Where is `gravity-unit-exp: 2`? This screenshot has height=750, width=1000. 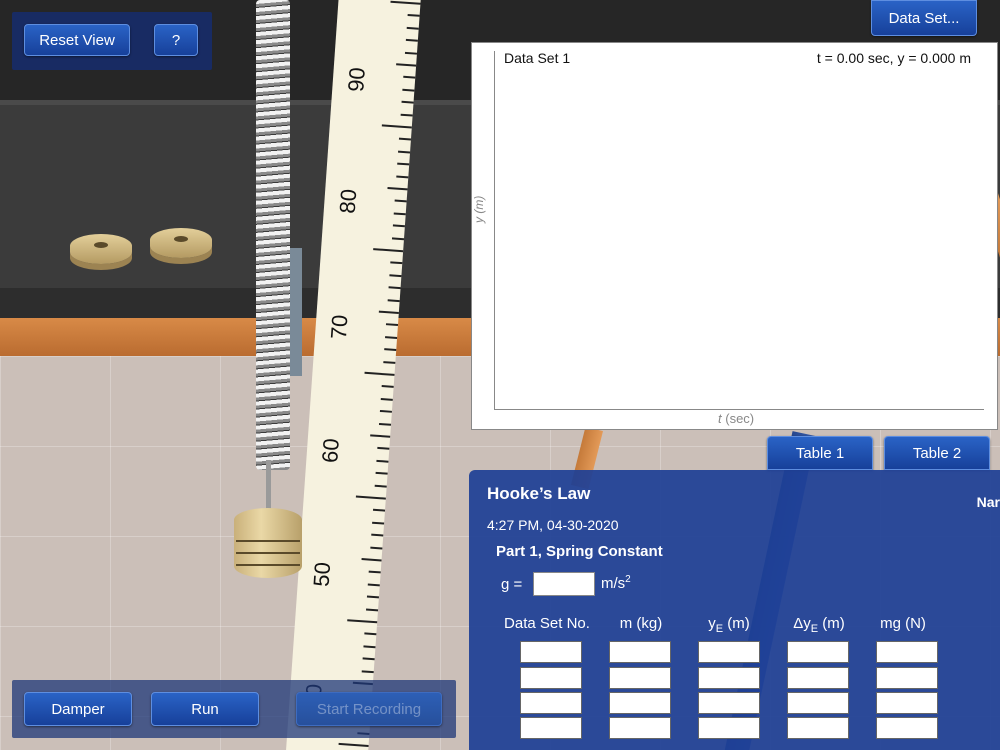
gravity-unit-exp: 2 is located at coordinates (628, 579).